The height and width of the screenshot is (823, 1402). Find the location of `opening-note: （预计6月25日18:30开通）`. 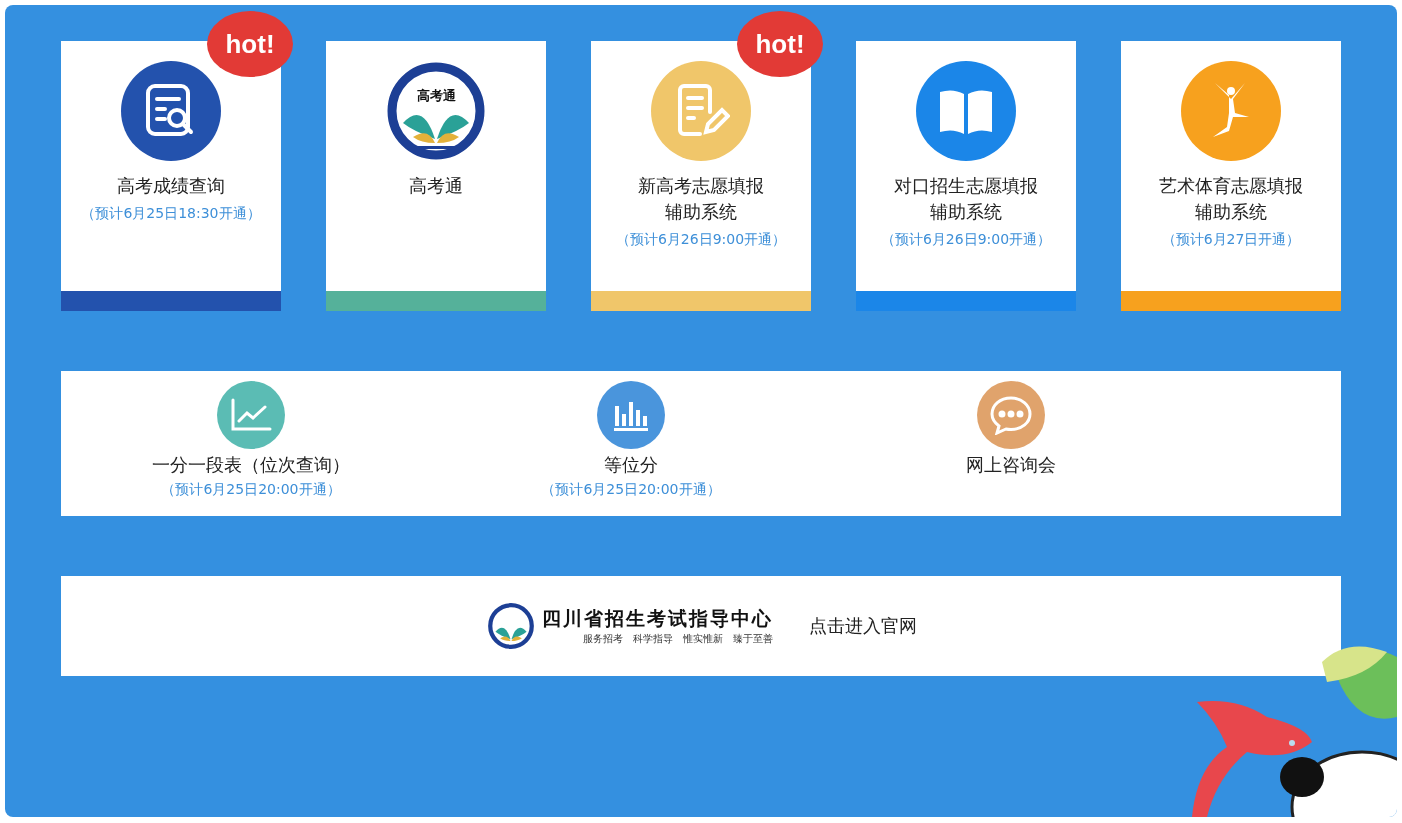

opening-note: （预计6月25日18:30开通） is located at coordinates (171, 214).